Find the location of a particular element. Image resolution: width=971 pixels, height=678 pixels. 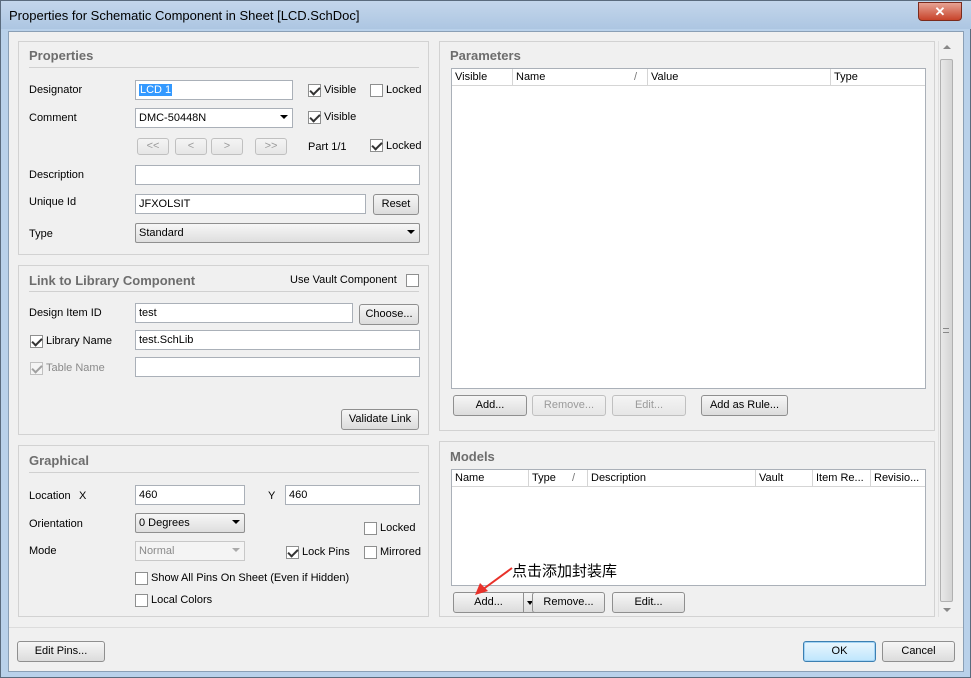

column-header-value: Value is located at coordinates (739, 77).